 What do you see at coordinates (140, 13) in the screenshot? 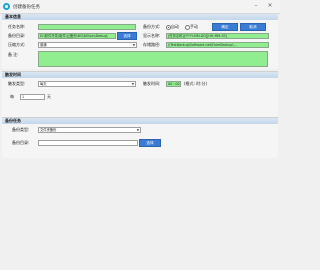
I see `title-divider` at bounding box center [140, 13].